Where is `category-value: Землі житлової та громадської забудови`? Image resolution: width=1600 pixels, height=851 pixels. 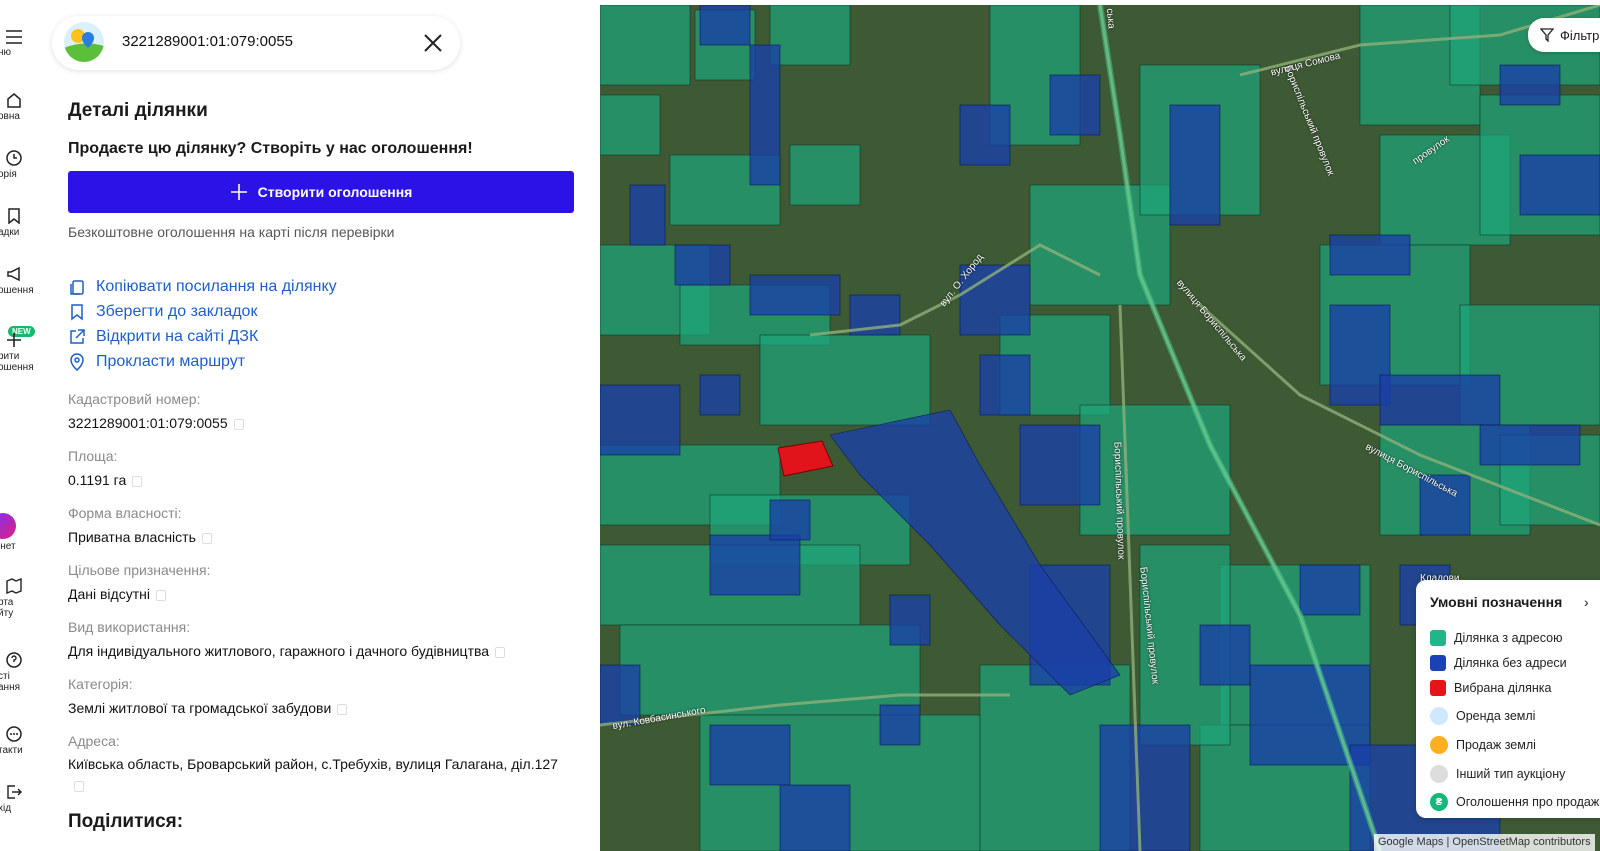 category-value: Землі житлової та громадської забудови is located at coordinates (318, 708).